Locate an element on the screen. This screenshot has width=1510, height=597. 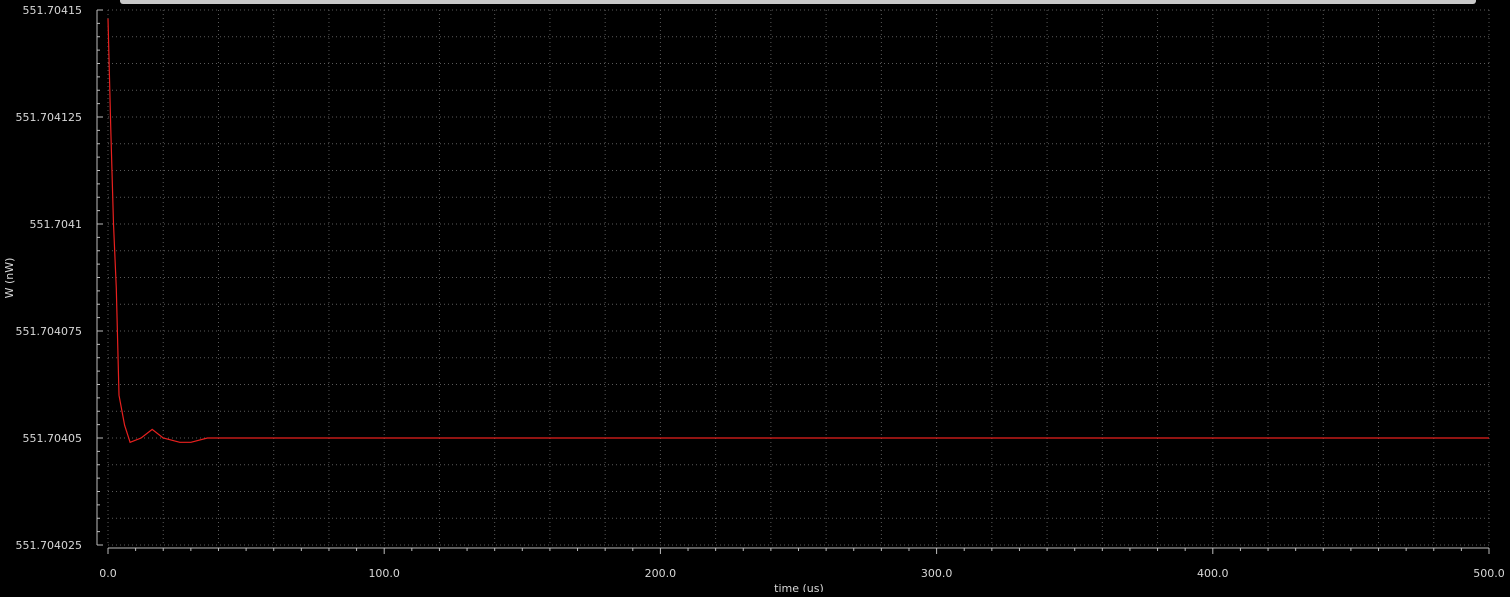
x-tick-label: 400.0 is located at coordinates (1213, 573).